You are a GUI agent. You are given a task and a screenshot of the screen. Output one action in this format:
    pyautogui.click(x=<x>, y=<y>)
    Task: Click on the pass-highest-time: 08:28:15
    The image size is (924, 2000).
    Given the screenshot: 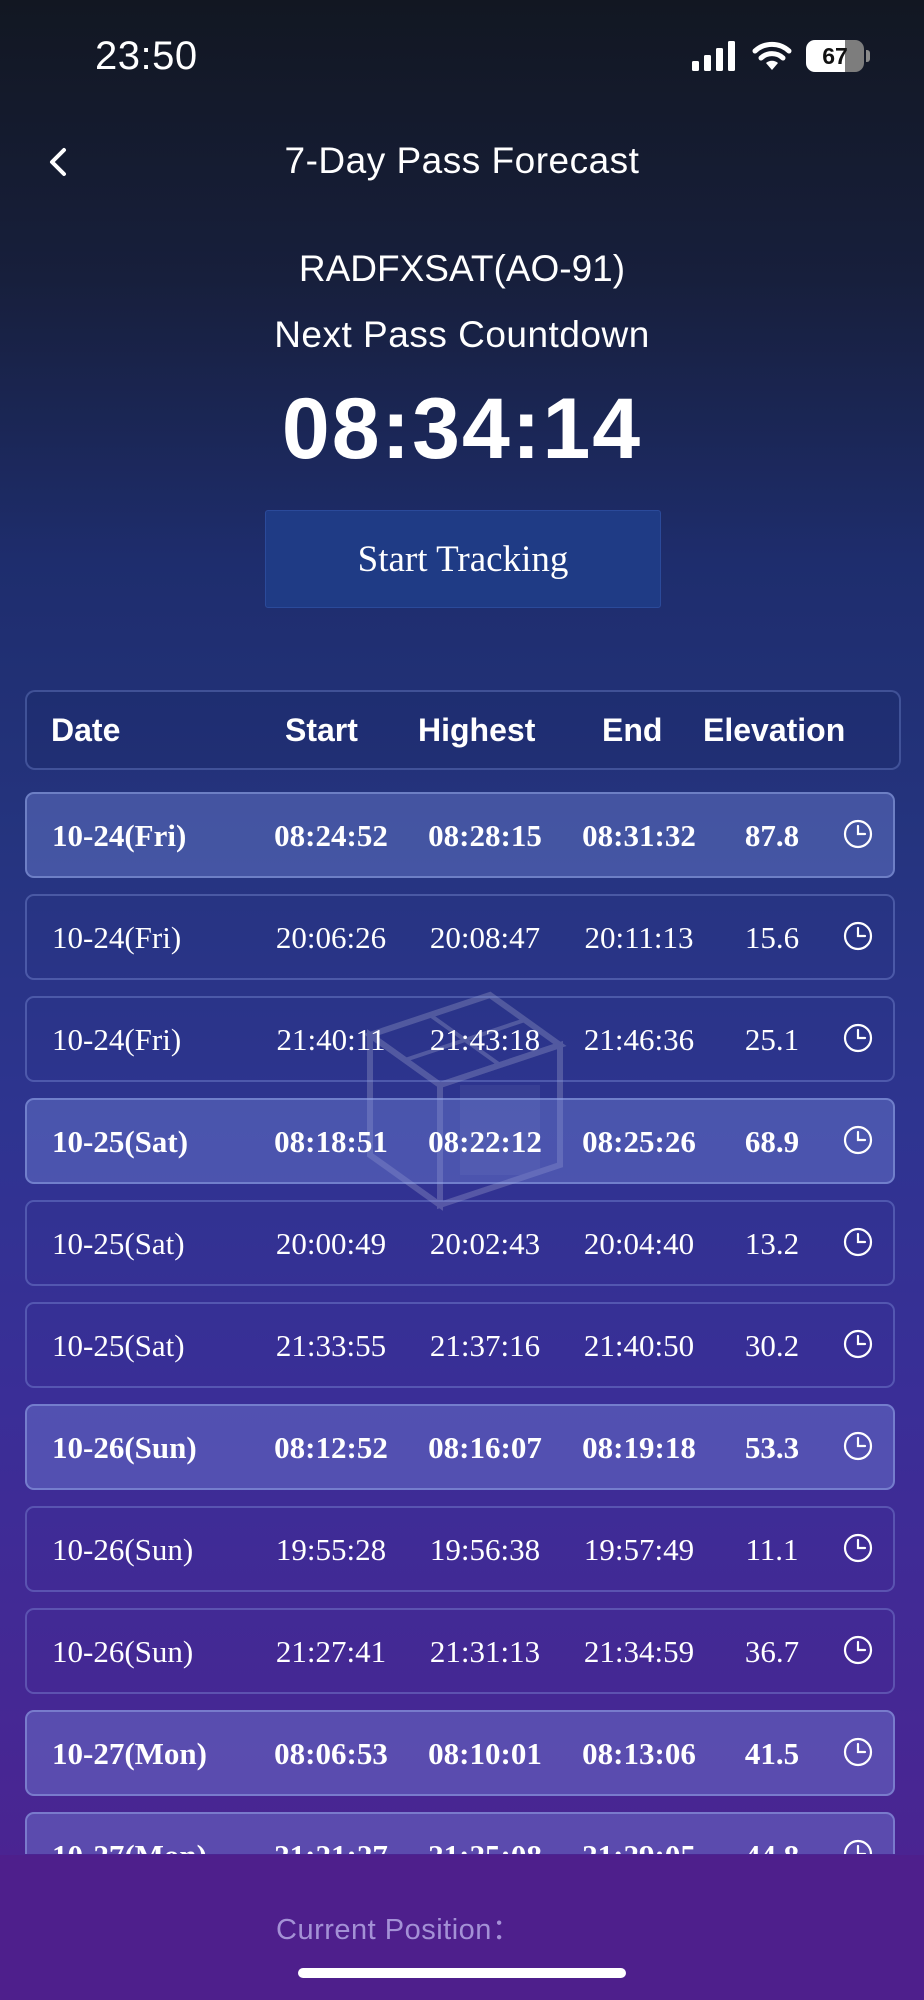 What is the action you would take?
    pyautogui.click(x=485, y=835)
    